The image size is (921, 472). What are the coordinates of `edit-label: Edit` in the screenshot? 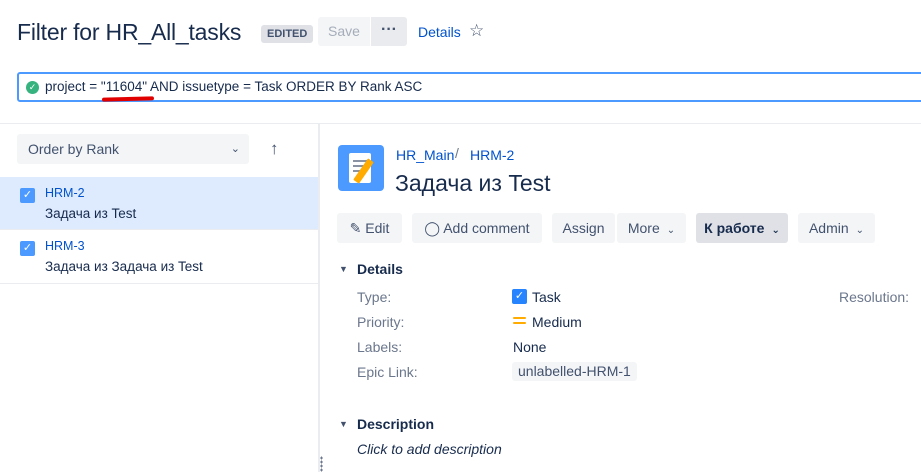 It's located at (377, 228).